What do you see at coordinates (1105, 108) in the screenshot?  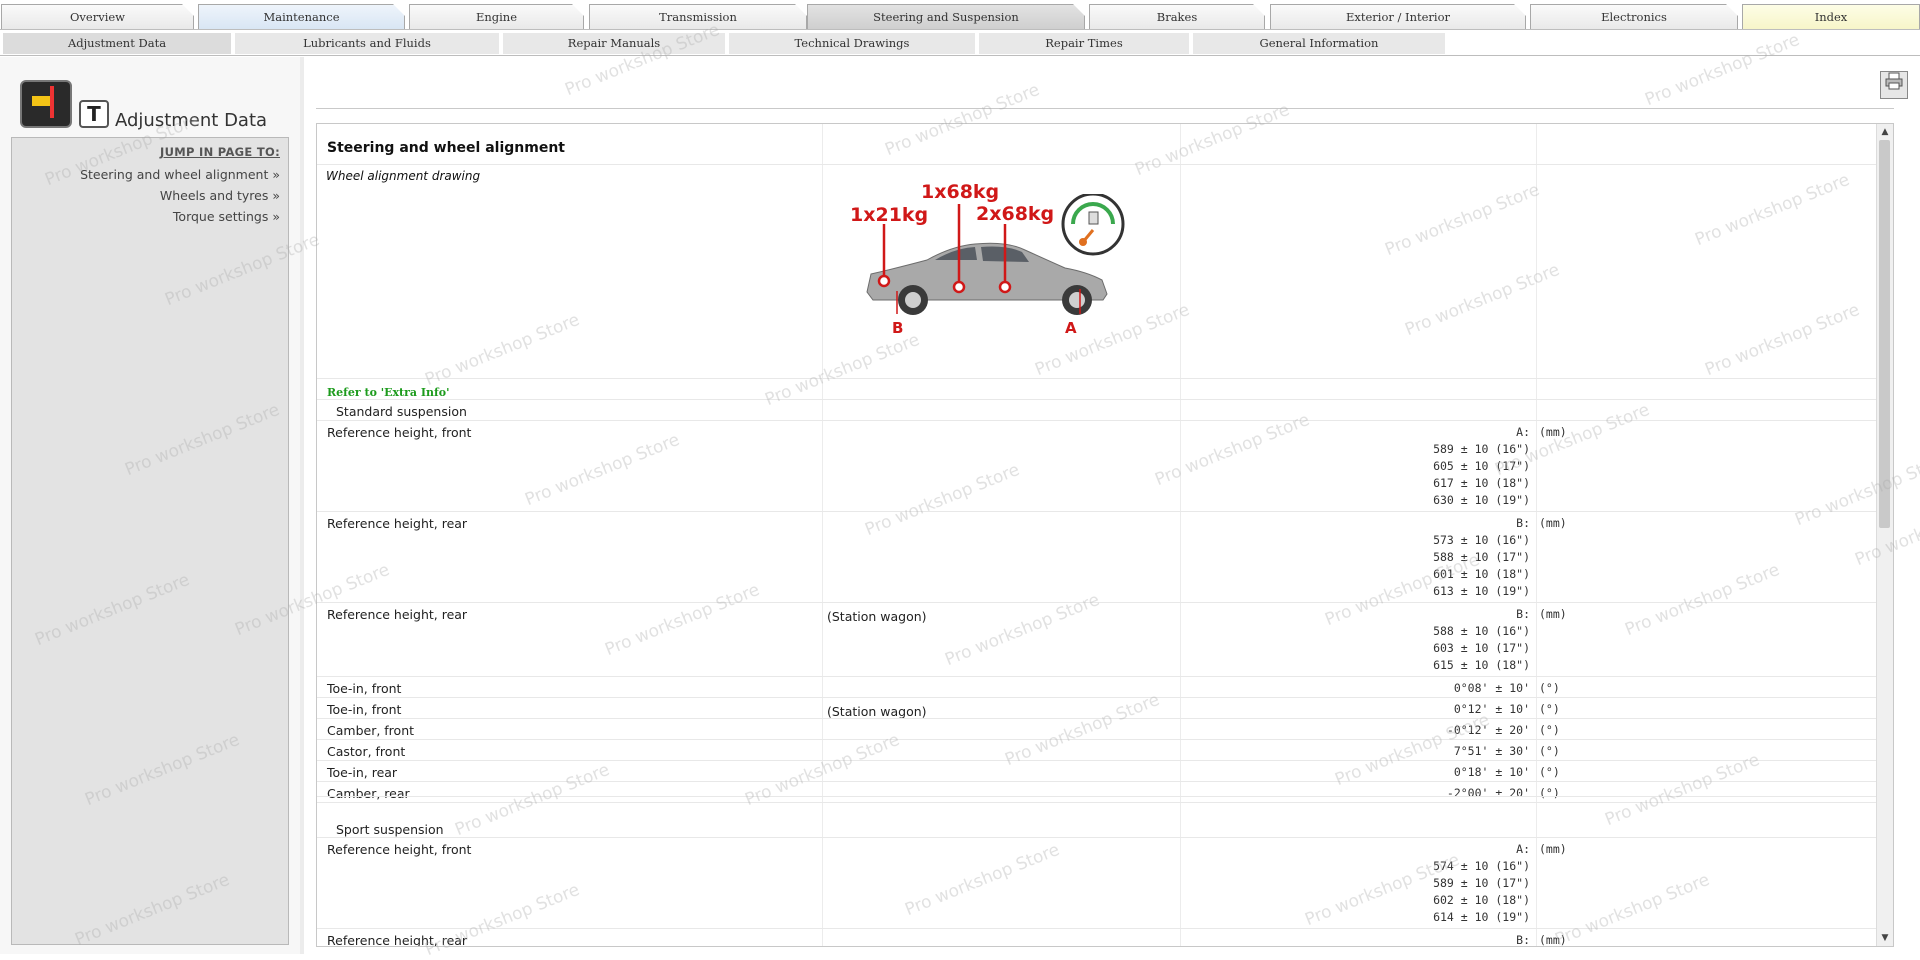 I see `content-divider` at bounding box center [1105, 108].